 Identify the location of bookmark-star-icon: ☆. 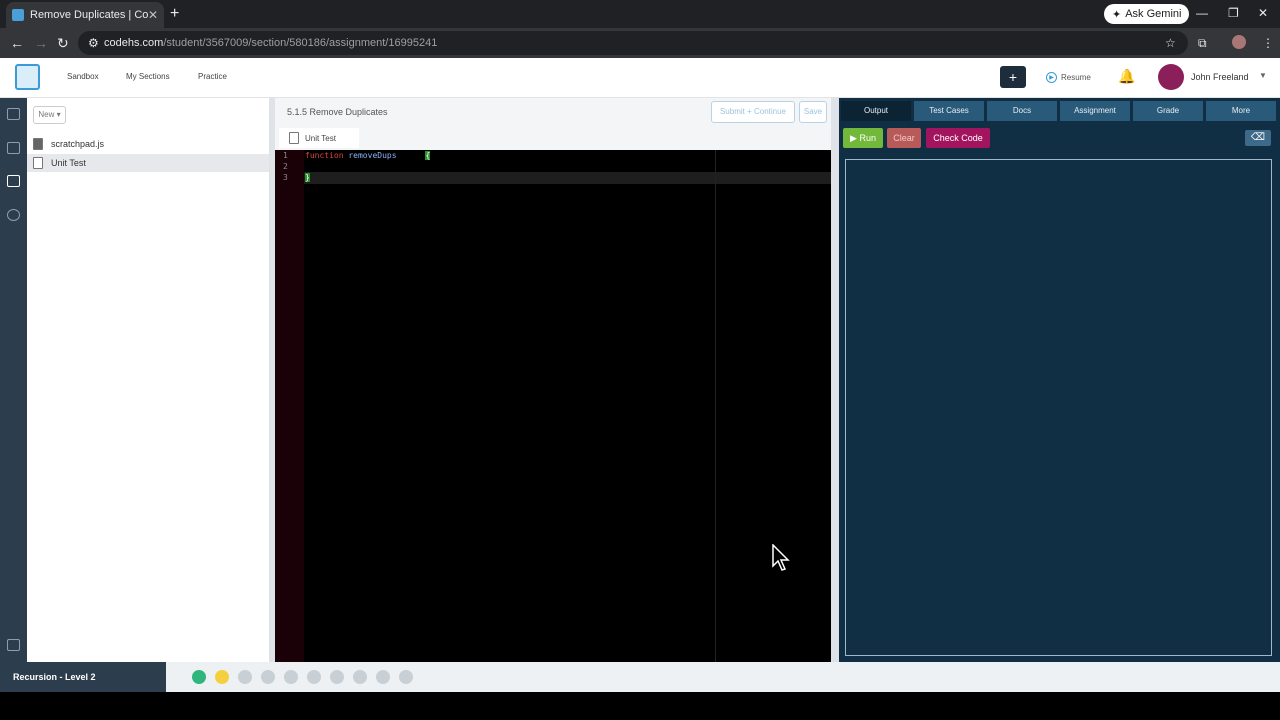
(1170, 43).